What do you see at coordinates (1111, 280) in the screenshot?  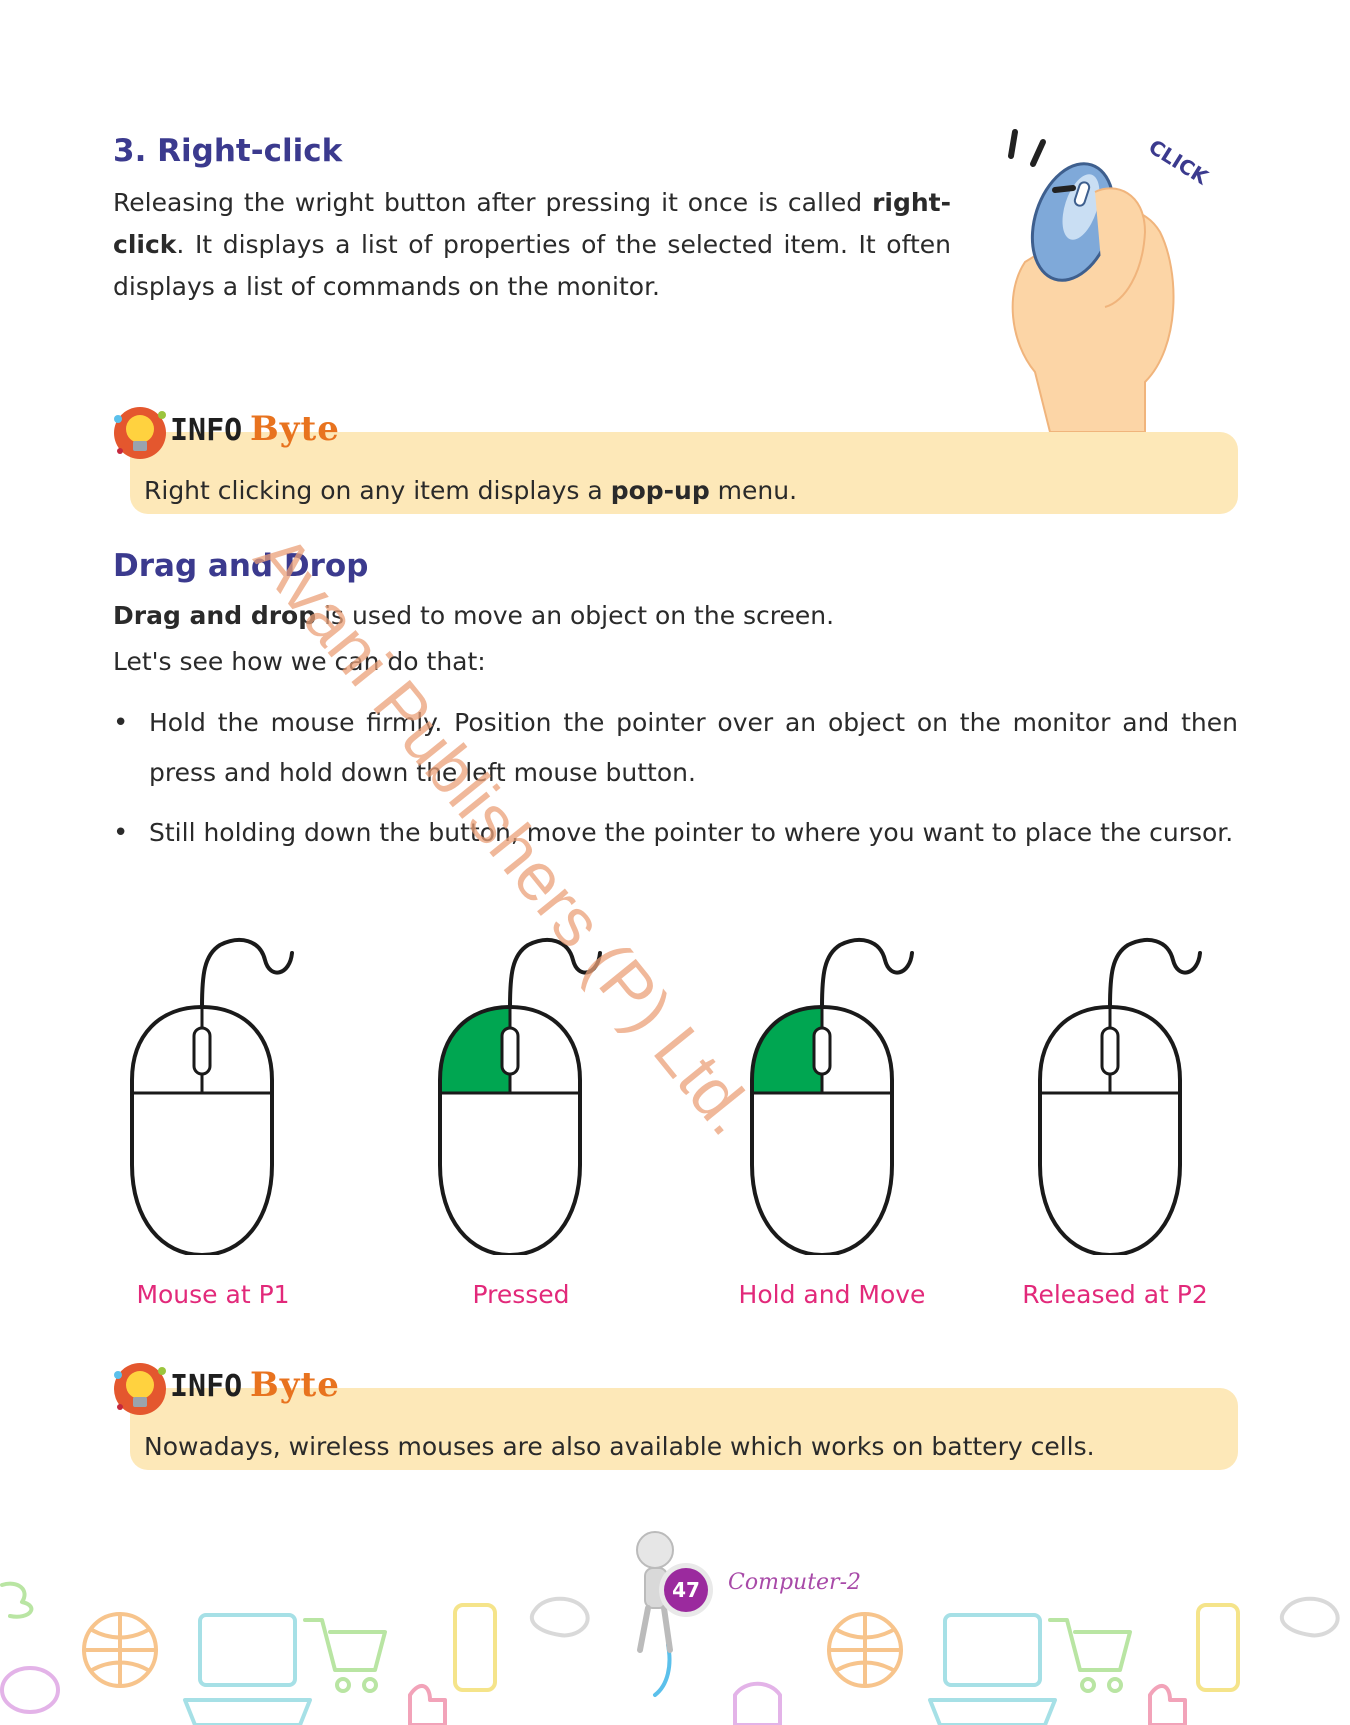 I see `hand-clicking-mouse-illustration: CLICK` at bounding box center [1111, 280].